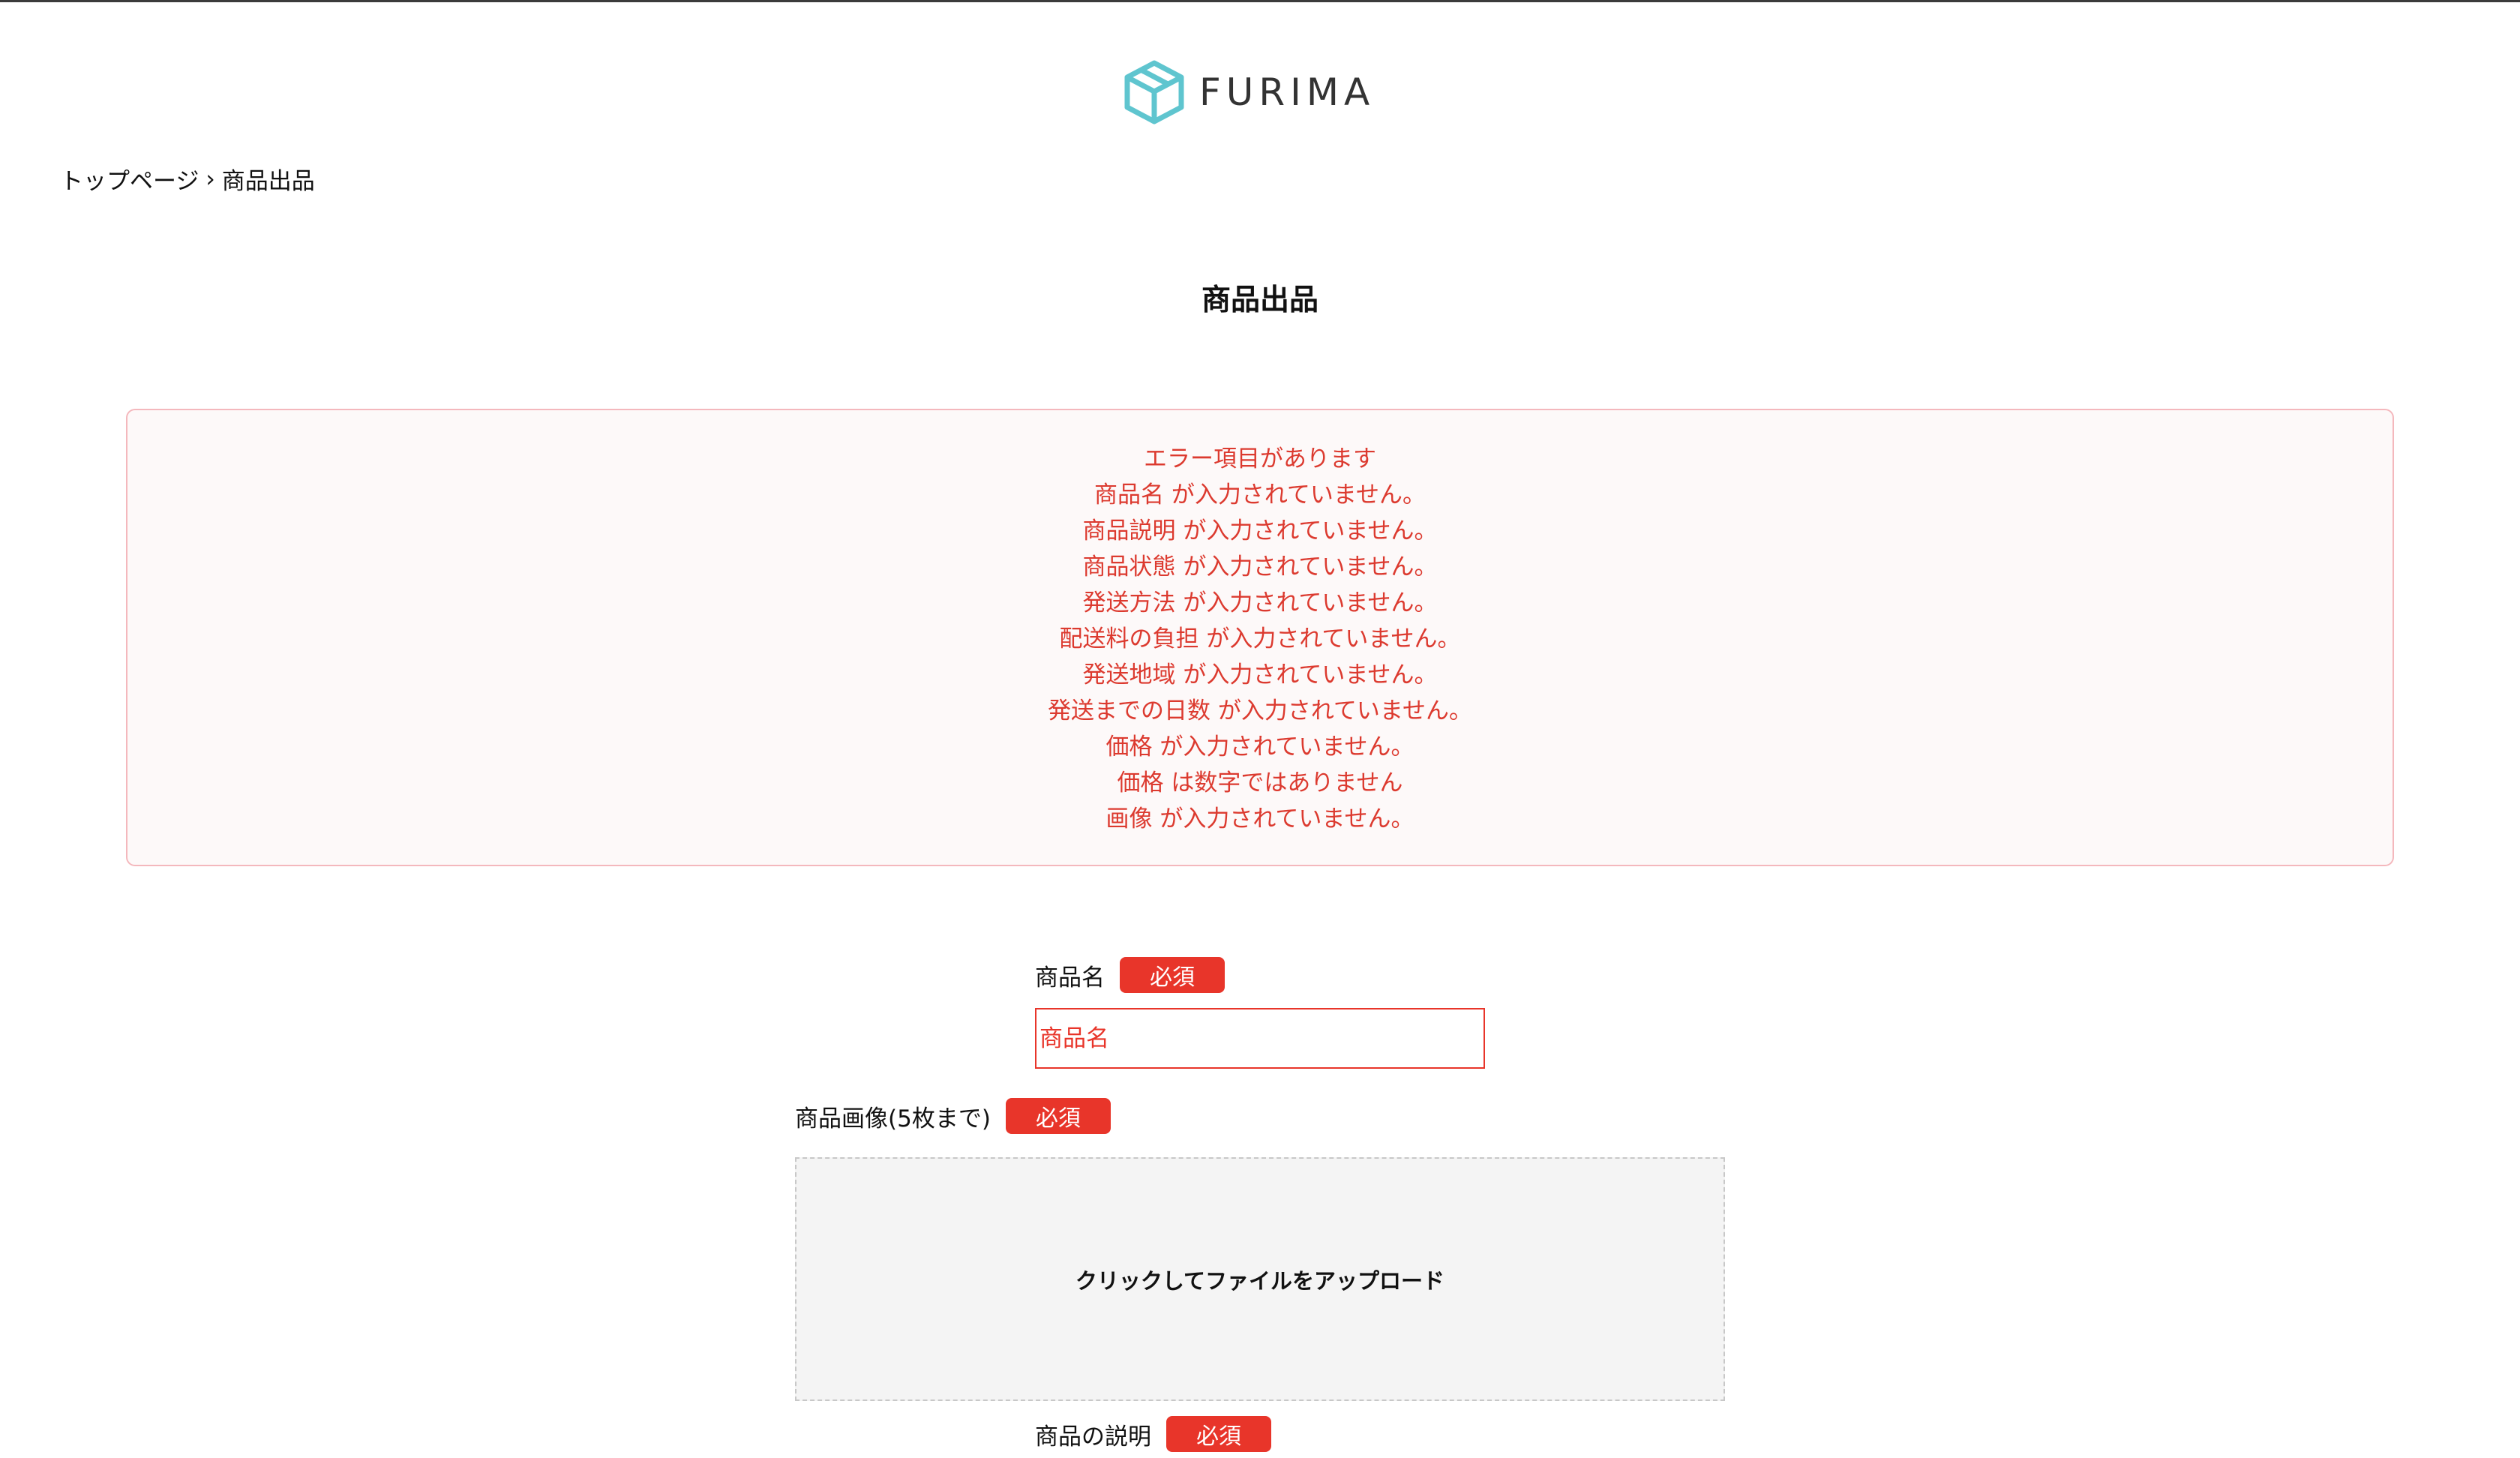  What do you see at coordinates (1260, 783) in the screenshot?
I see `error-message: 価格 は数字ではありません` at bounding box center [1260, 783].